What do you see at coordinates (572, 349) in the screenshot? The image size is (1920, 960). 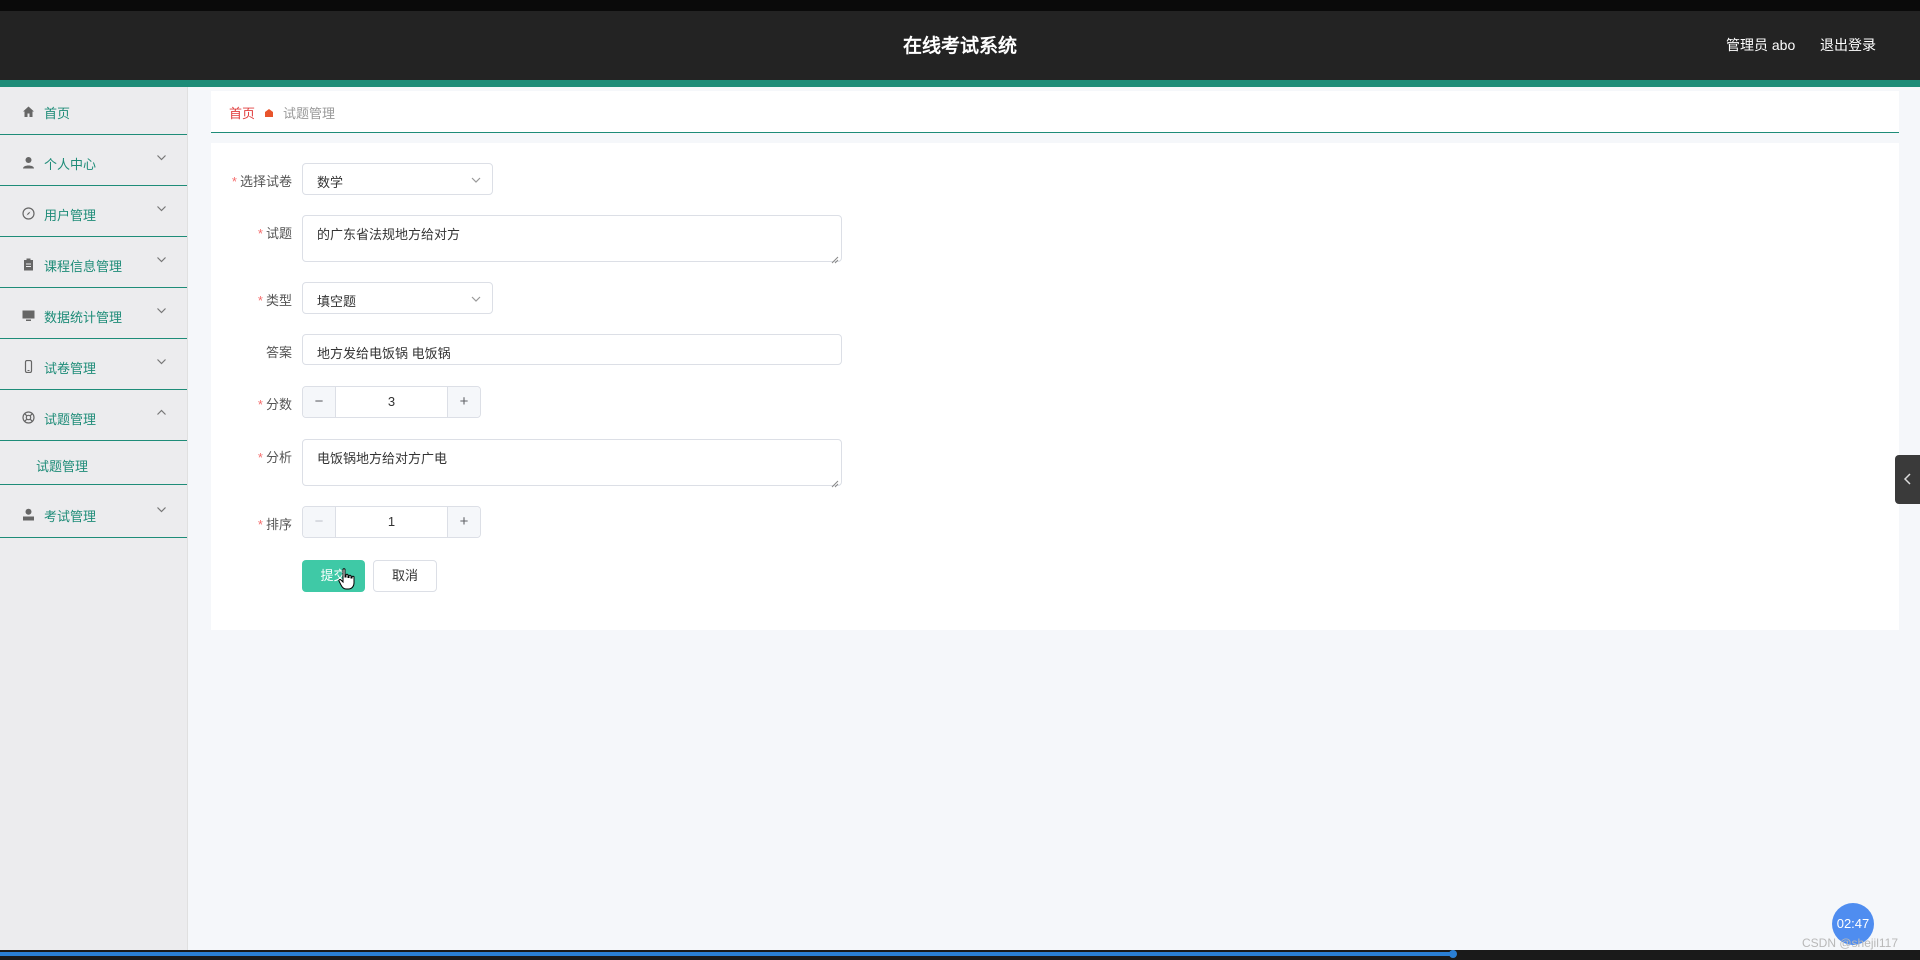 I see `answer-input: 地方发给电饭锅 电饭锅` at bounding box center [572, 349].